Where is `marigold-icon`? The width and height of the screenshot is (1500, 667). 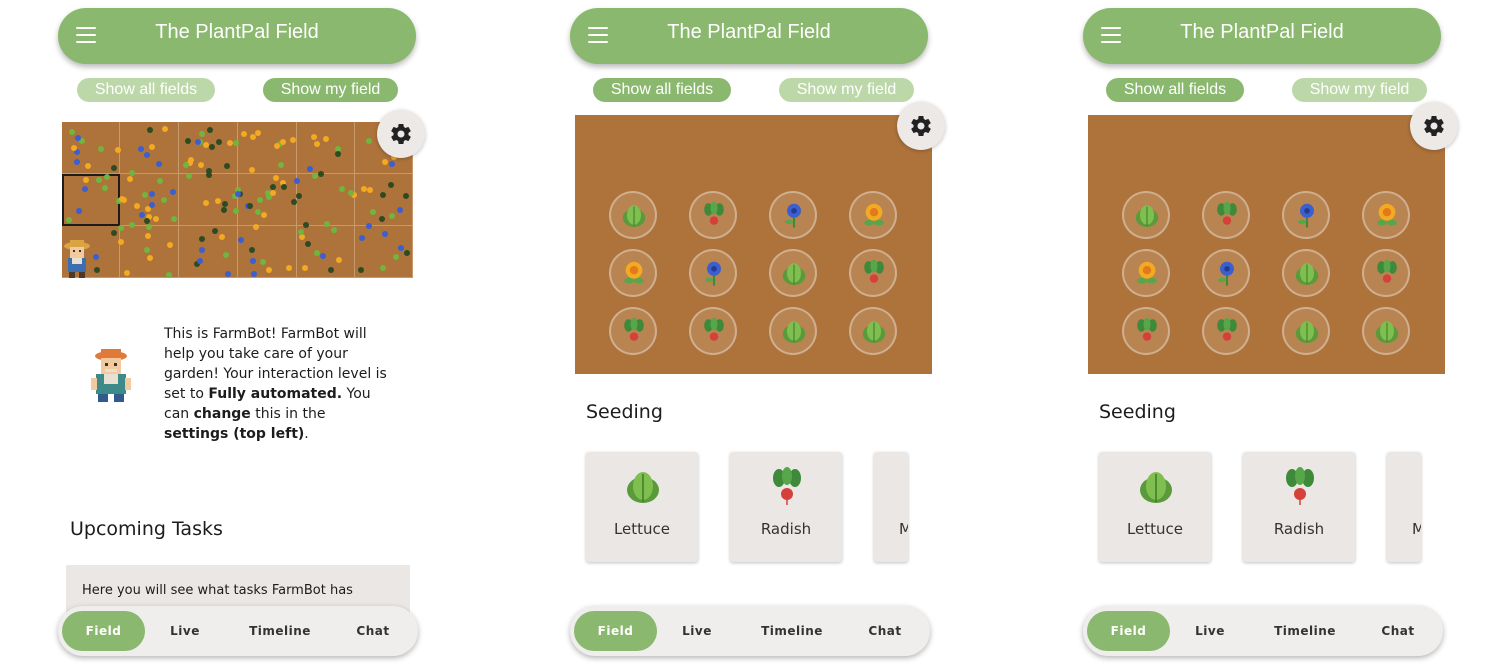 marigold-icon is located at coordinates (634, 272).